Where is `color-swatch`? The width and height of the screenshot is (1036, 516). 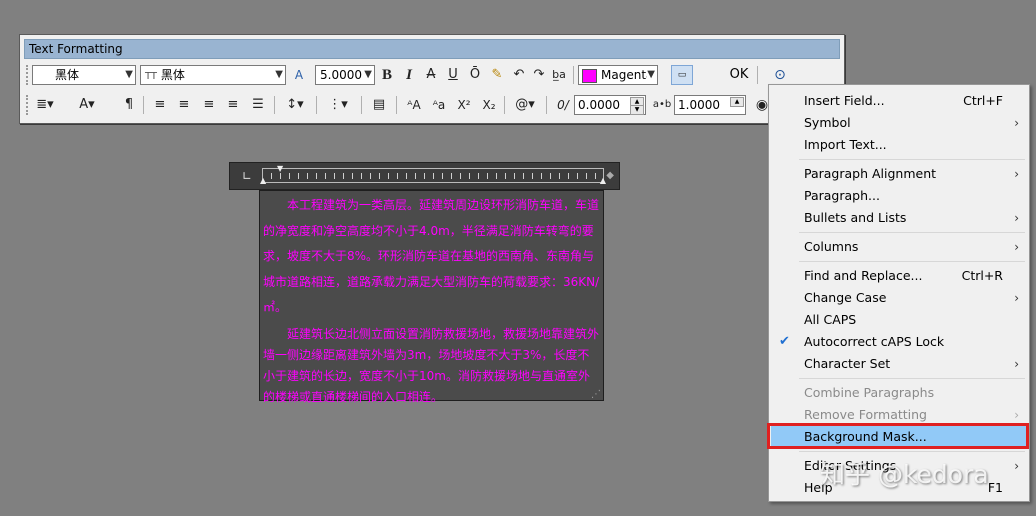
color-swatch is located at coordinates (589, 76).